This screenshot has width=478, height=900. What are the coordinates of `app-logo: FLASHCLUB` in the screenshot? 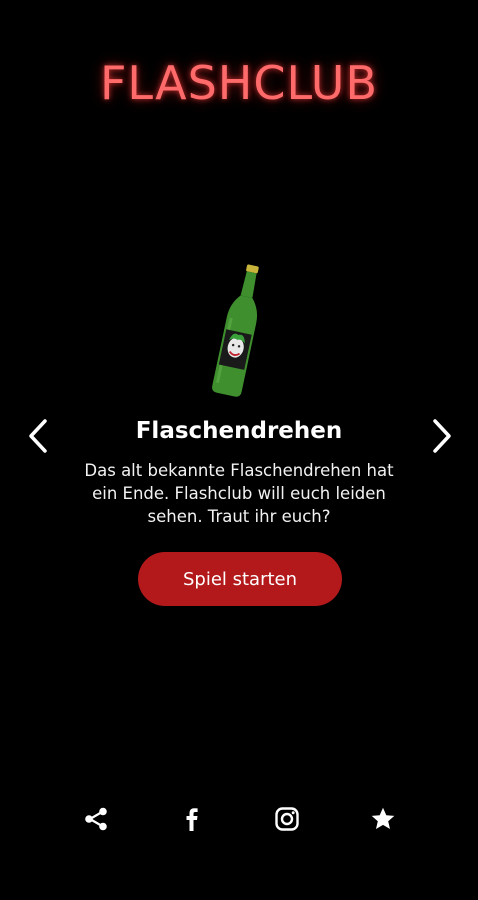 It's located at (239, 83).